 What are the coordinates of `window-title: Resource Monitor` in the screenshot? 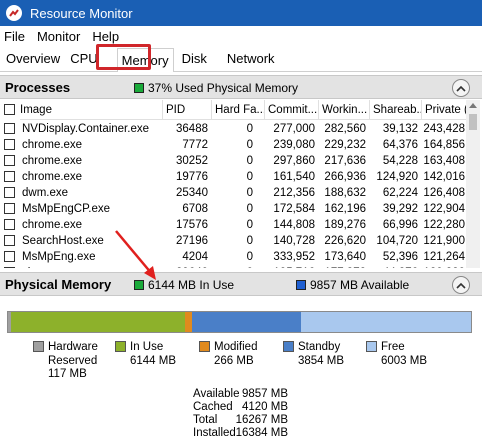 It's located at (81, 13).